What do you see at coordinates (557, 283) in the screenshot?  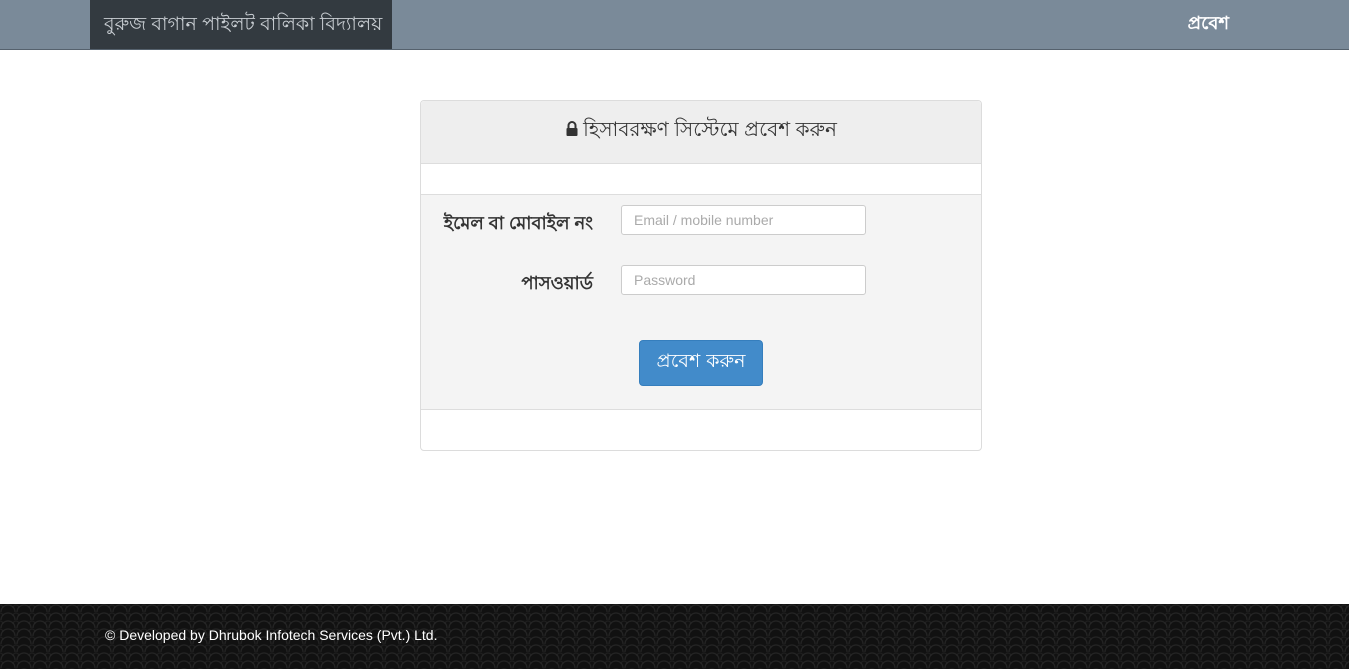 I see `password-label: পাসওয়ার্ড` at bounding box center [557, 283].